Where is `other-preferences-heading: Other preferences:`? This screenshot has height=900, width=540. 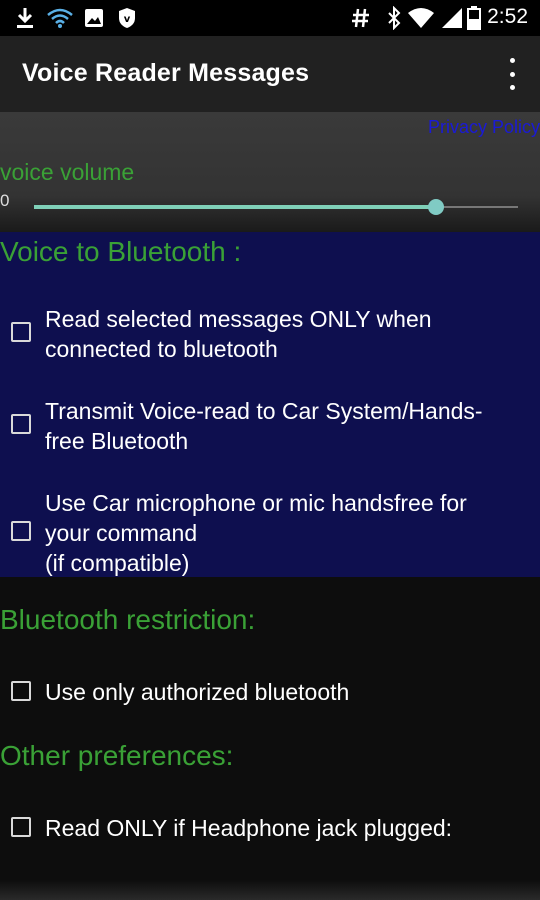
other-preferences-heading: Other preferences: is located at coordinates (117, 755).